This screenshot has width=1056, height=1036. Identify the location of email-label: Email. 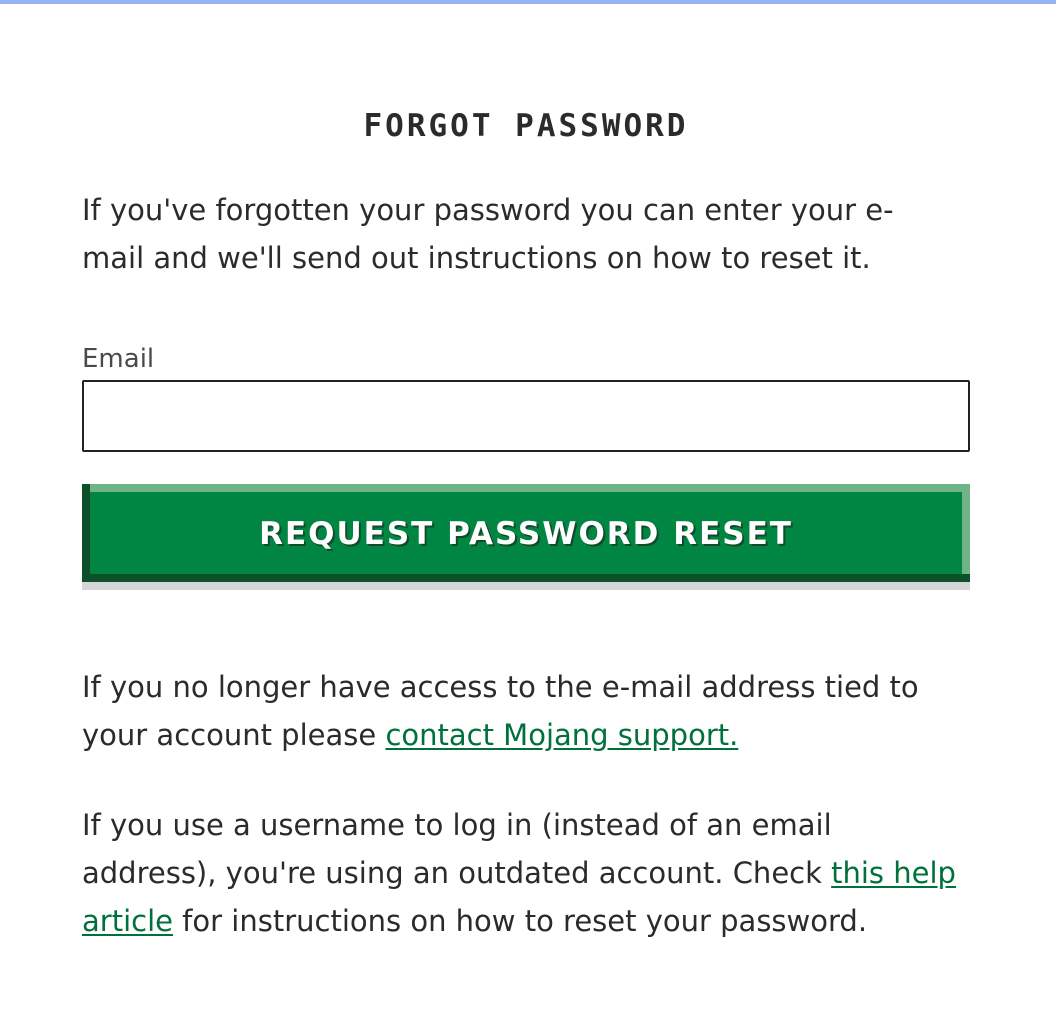
(118, 359).